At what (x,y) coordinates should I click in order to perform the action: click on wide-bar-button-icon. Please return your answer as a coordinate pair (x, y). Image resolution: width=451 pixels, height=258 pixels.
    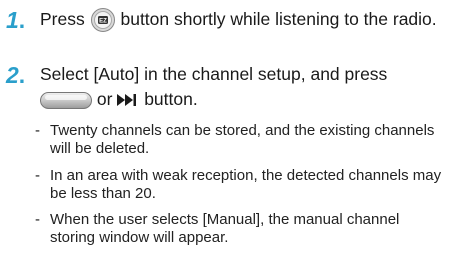
    Looking at the image, I should click on (66, 100).